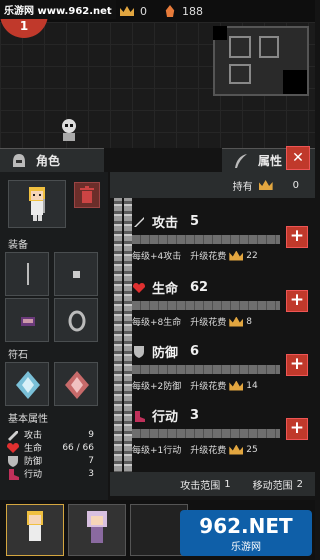 The width and height of the screenshot is (320, 560). Describe the element at coordinates (33, 436) in the screenshot. I see `basic-attr-name: 攻击` at that location.